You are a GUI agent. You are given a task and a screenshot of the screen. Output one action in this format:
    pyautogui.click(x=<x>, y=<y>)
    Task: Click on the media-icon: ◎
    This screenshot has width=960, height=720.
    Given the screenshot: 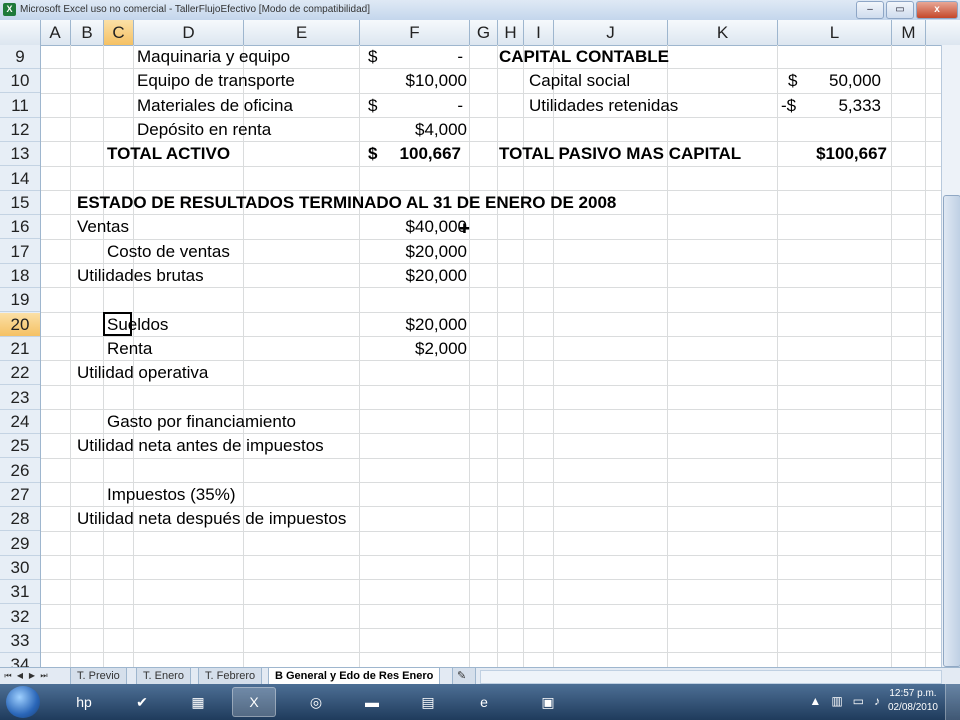 What is the action you would take?
    pyautogui.click(x=316, y=702)
    